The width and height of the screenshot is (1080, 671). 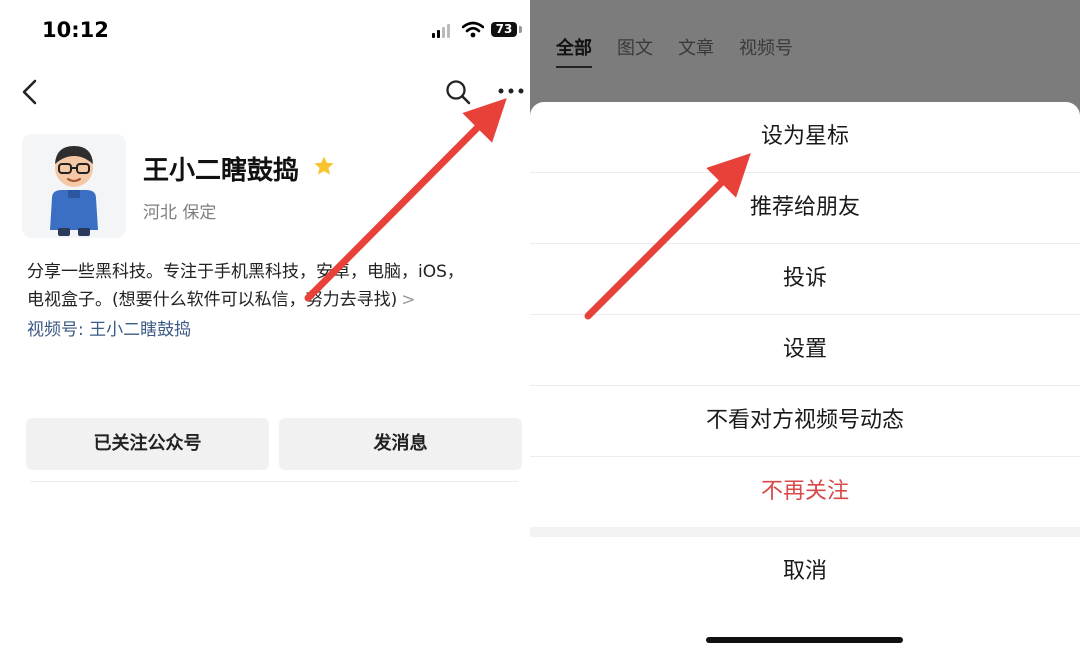 What do you see at coordinates (245, 272) in the screenshot?
I see `bio-line-1: 分享一些黑科技。专注于手机黑科技，安卓，电脑，iOS，` at bounding box center [245, 272].